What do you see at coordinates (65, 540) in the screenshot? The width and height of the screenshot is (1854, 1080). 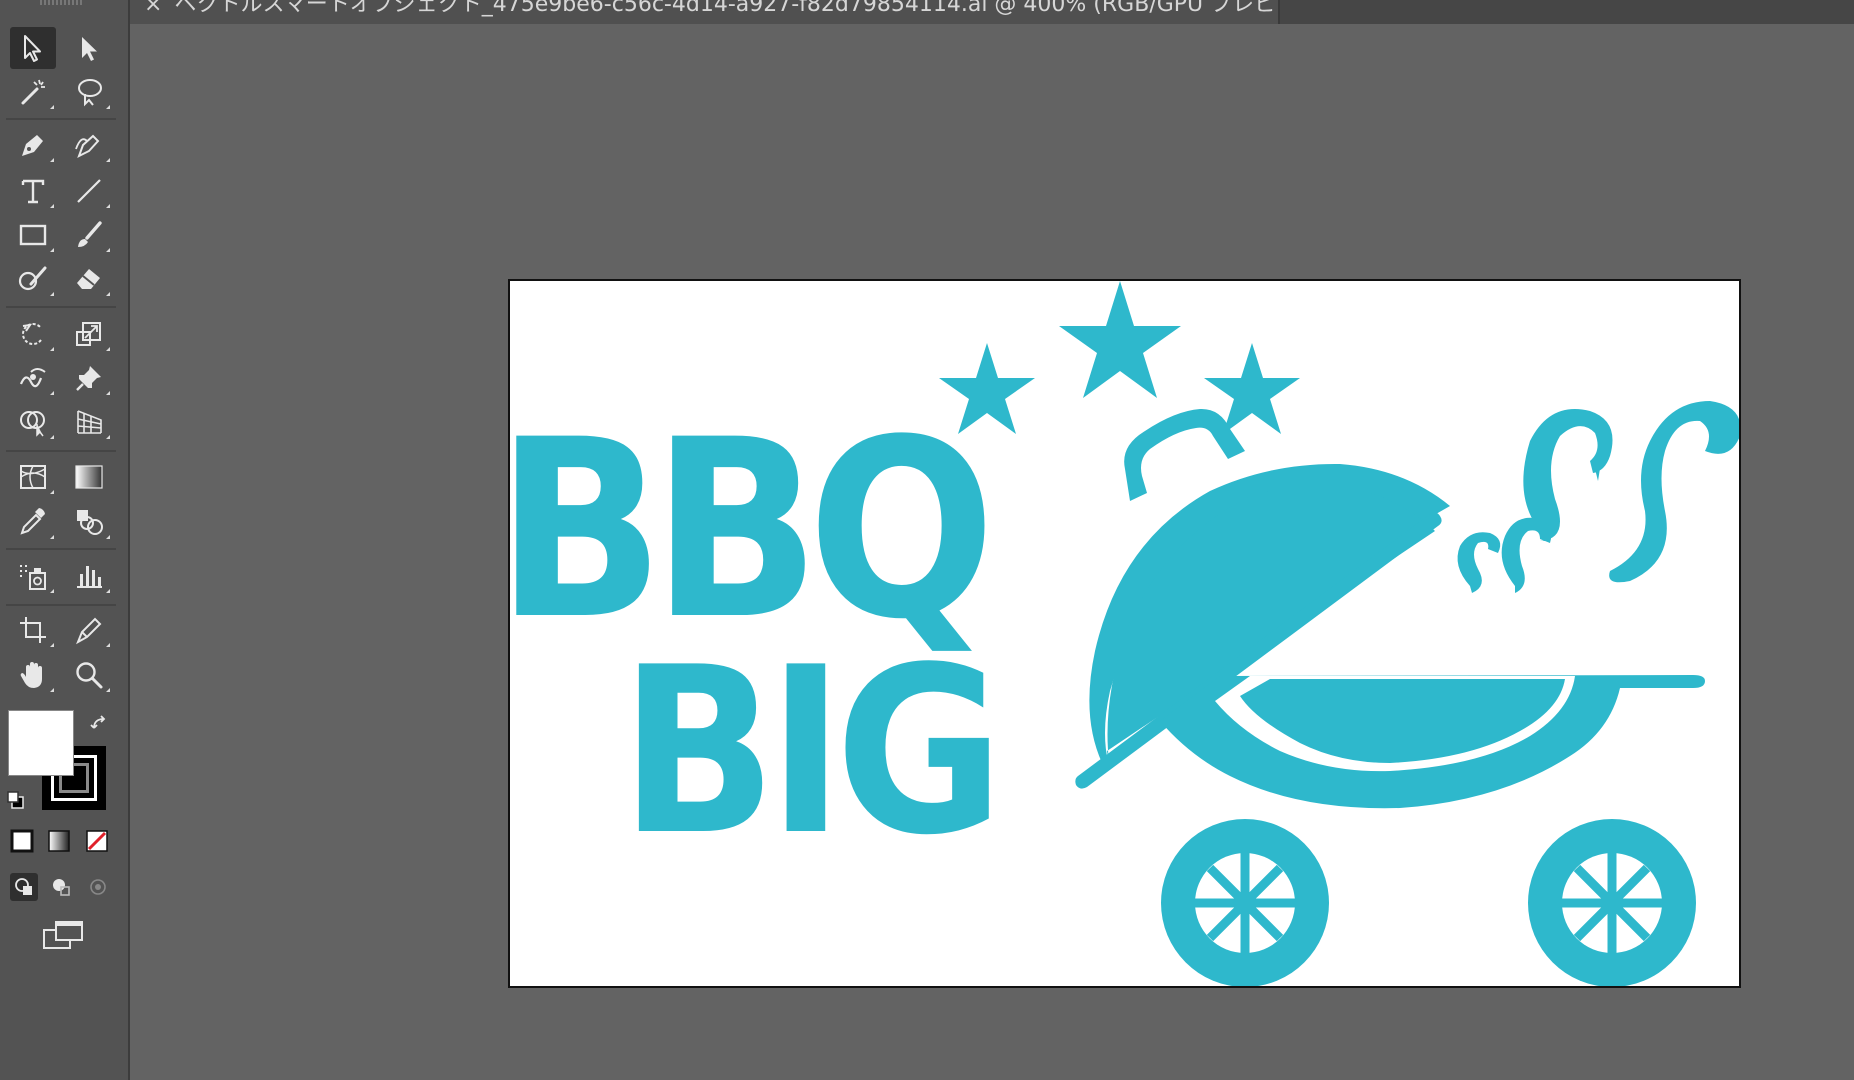 I see `tools-panel` at bounding box center [65, 540].